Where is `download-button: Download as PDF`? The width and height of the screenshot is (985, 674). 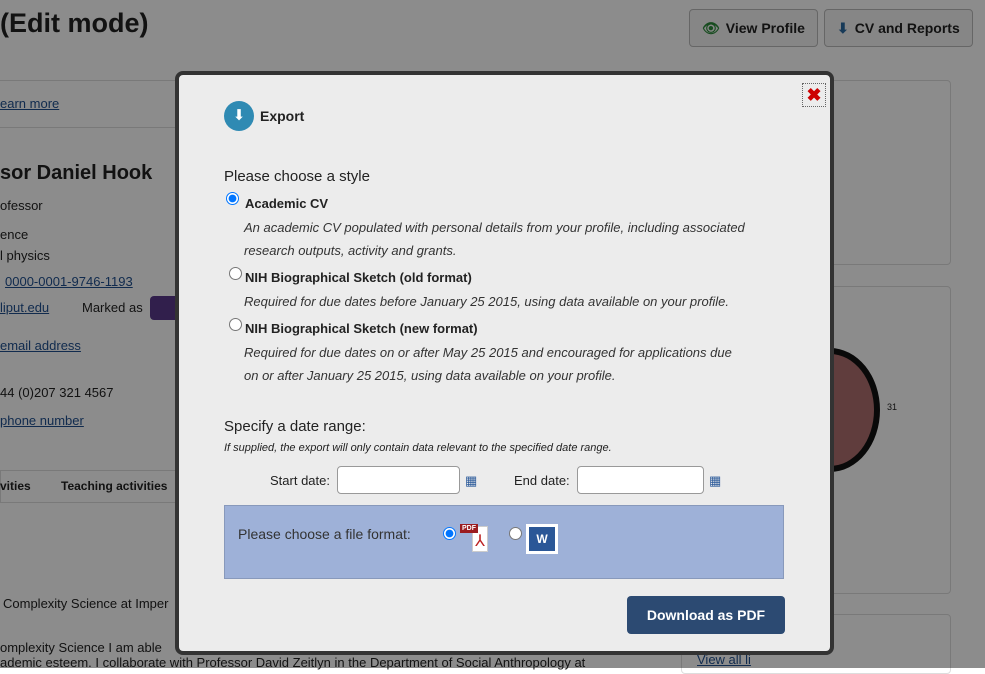 download-button: Download as PDF is located at coordinates (706, 615).